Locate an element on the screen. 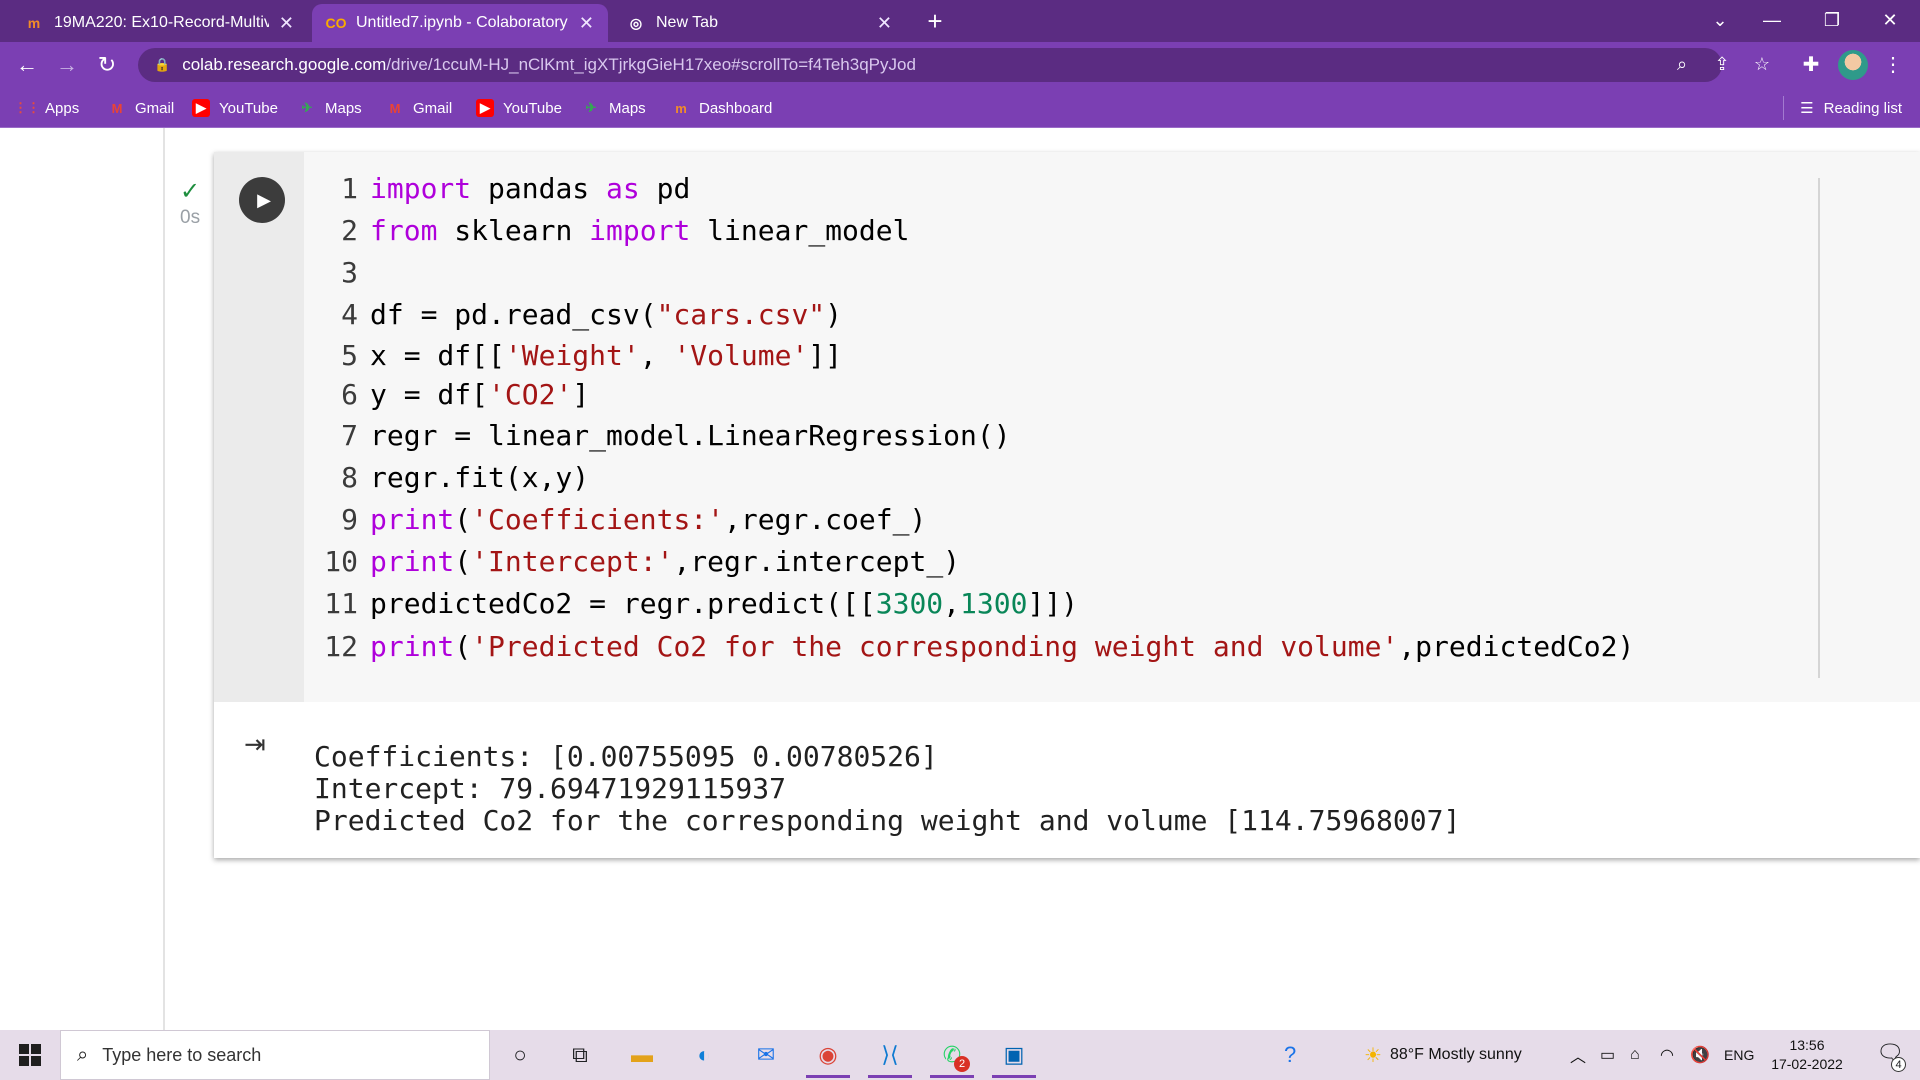  tab-moodle: m 19MA220: Ex10-Record-Multivari ✕ is located at coordinates (159, 23).